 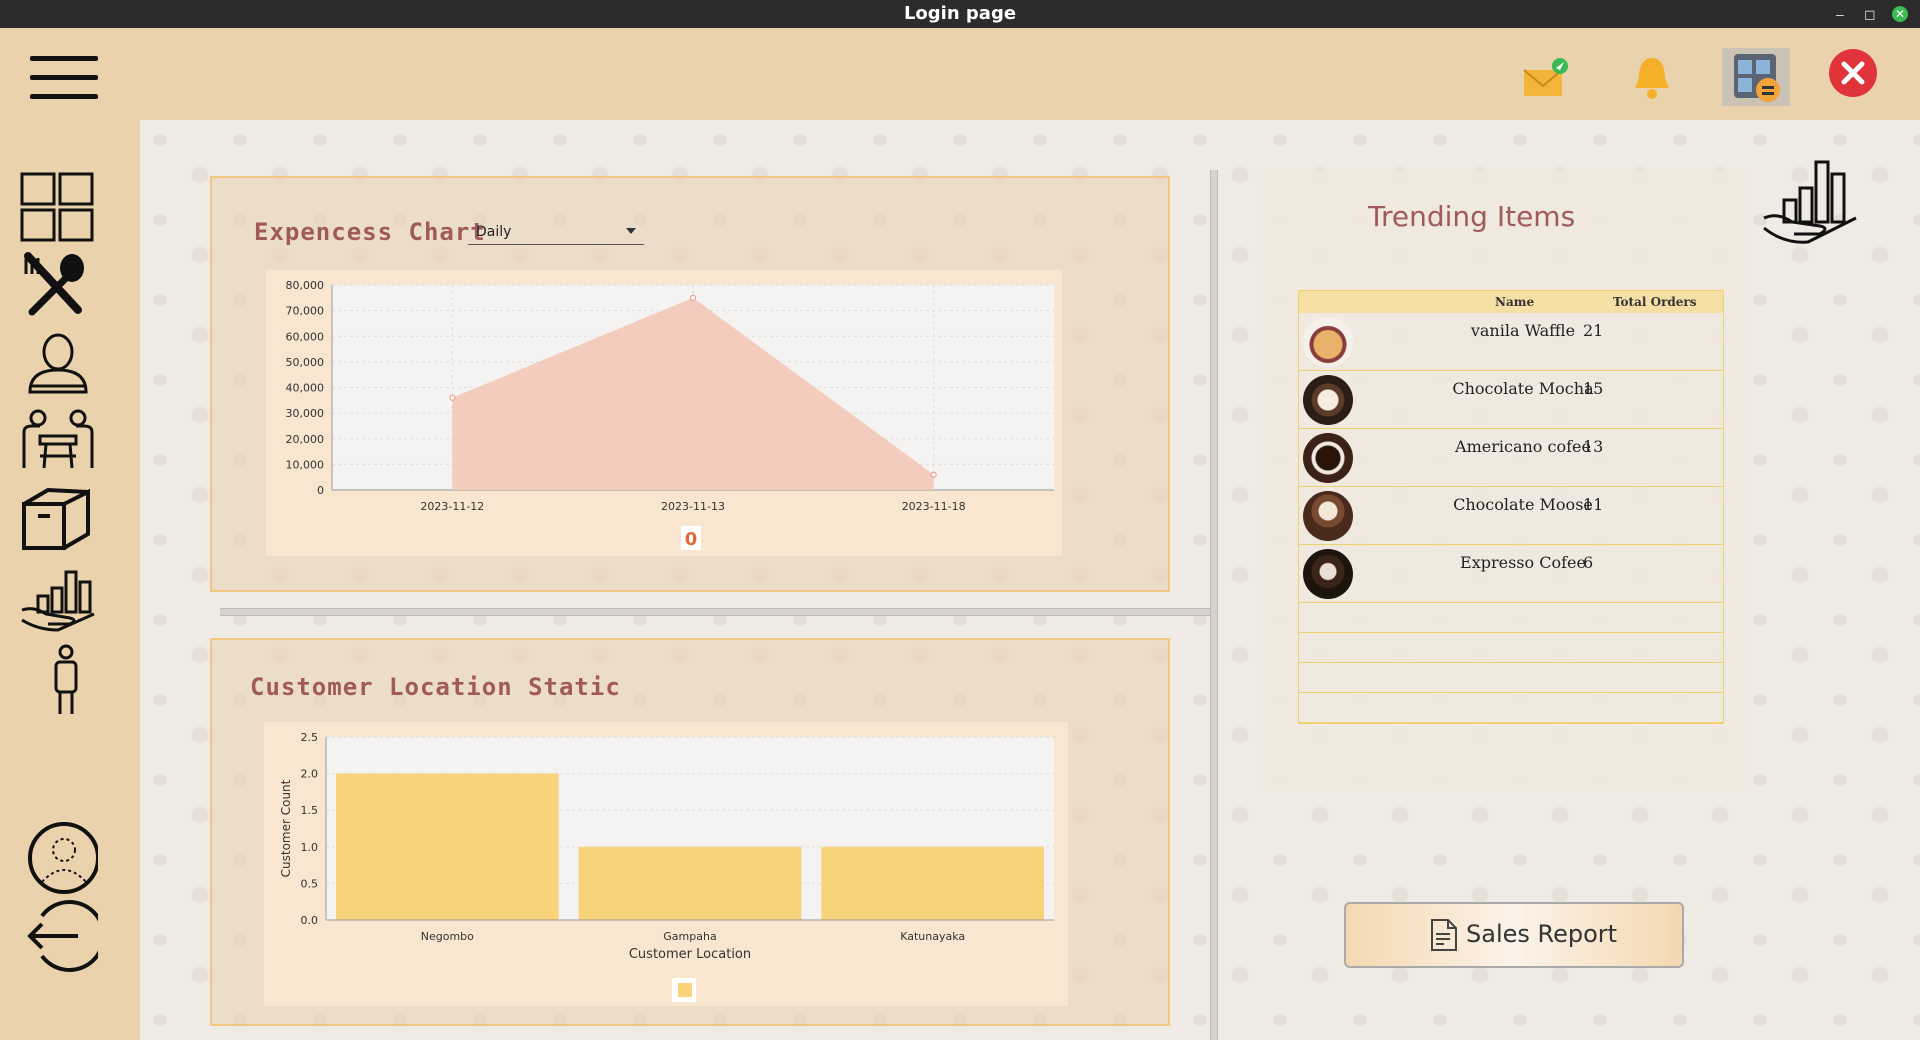 What do you see at coordinates (310, 847) in the screenshot?
I see `y-tick-label: 1.0` at bounding box center [310, 847].